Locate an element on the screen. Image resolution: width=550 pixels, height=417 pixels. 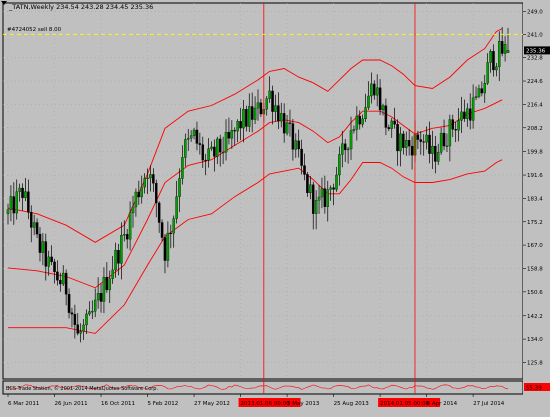
y-tick-label: 183.4 is located at coordinates (535, 199).